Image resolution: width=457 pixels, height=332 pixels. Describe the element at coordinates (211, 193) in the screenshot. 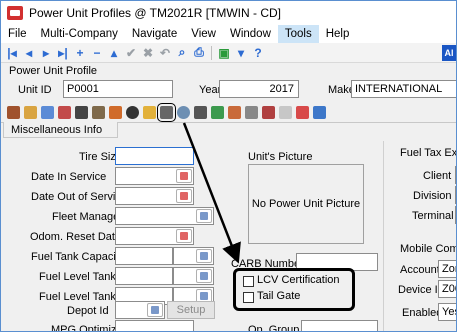

I see `callout-arrow` at that location.